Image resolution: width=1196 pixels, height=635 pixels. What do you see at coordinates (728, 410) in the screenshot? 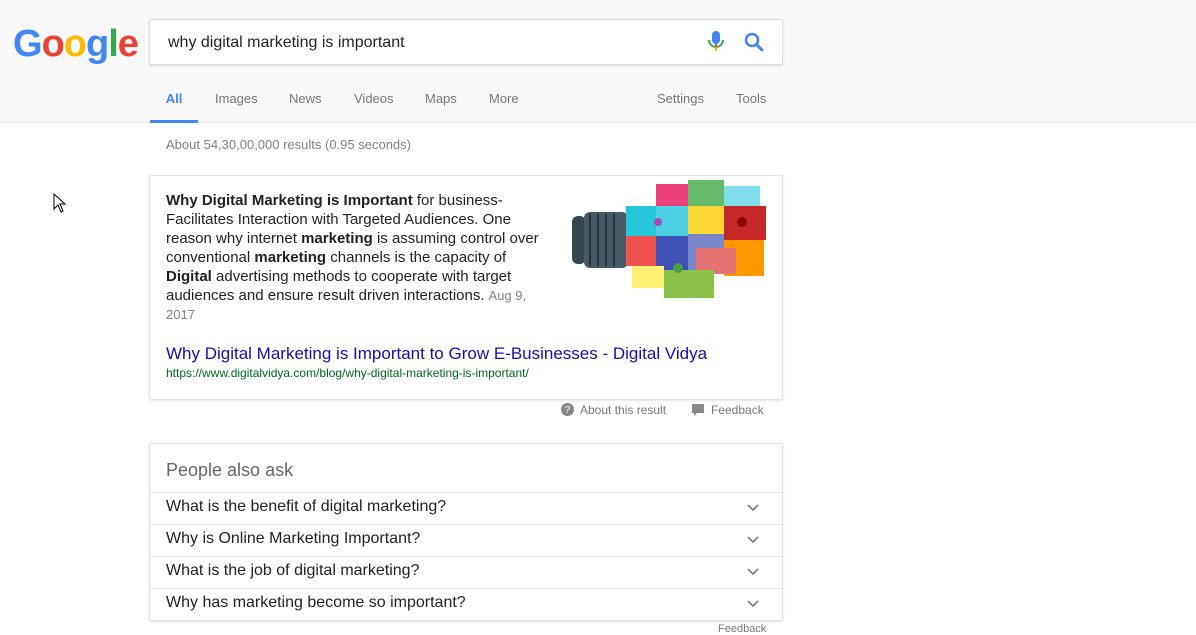
I see `feedback-link: Feedback` at bounding box center [728, 410].